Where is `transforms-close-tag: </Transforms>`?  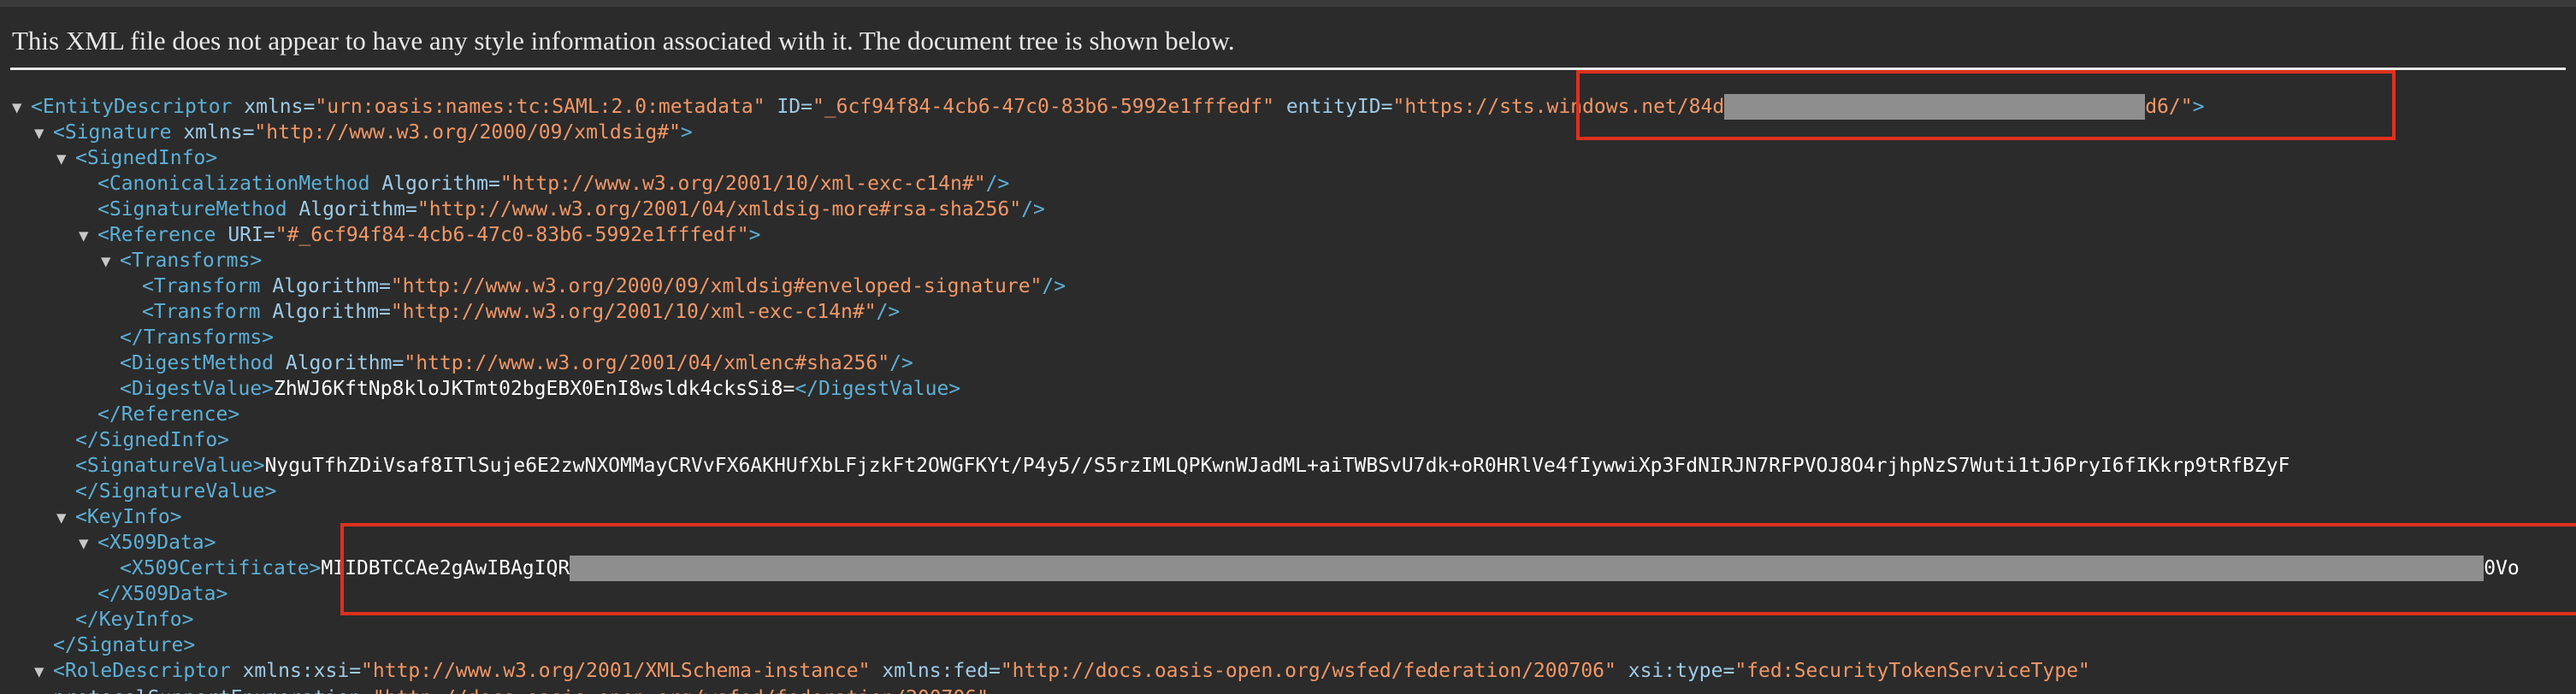 transforms-close-tag: </Transforms> is located at coordinates (197, 337).